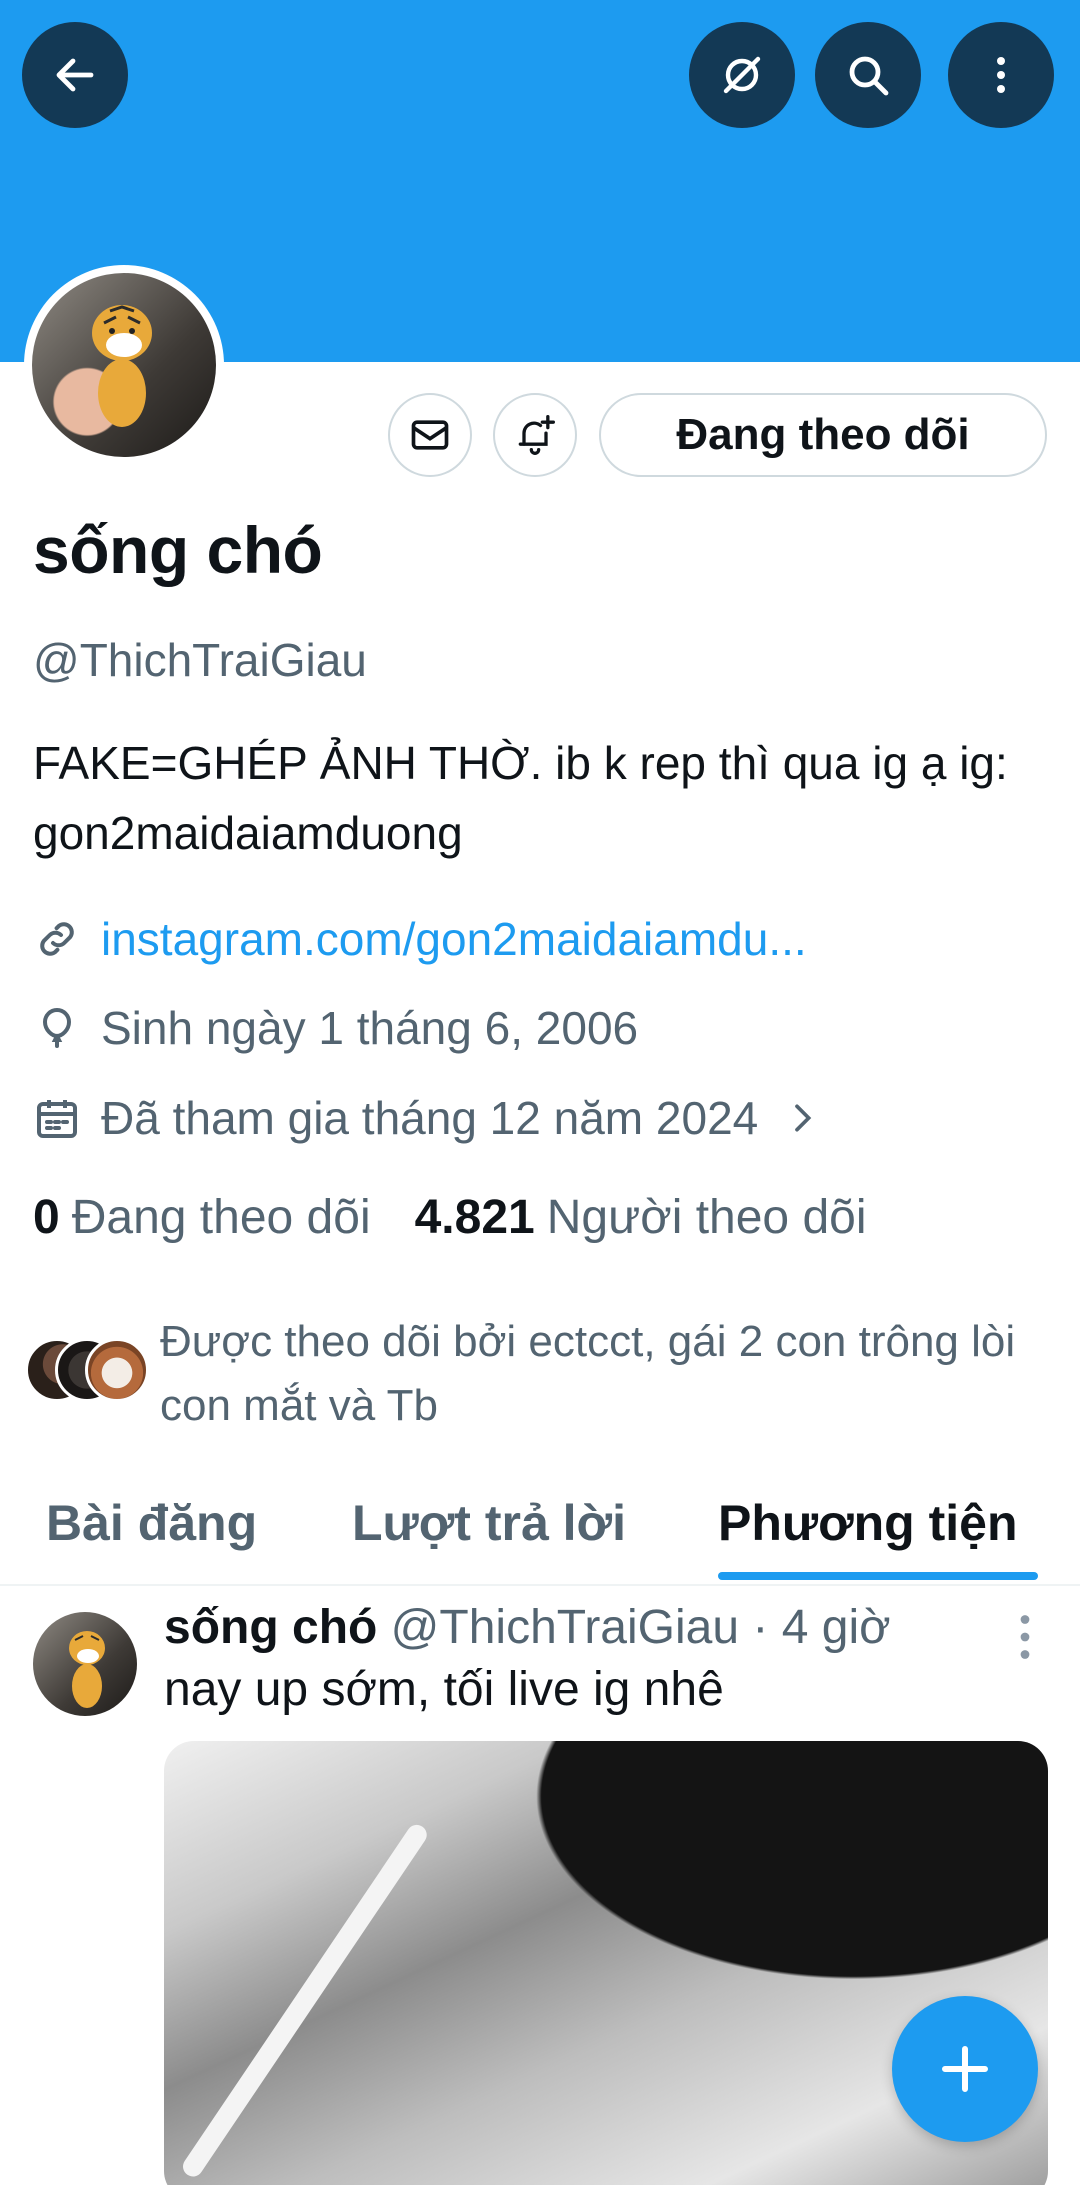 The height and width of the screenshot is (2185, 1080). I want to click on chevron-right-icon, so click(803, 1118).